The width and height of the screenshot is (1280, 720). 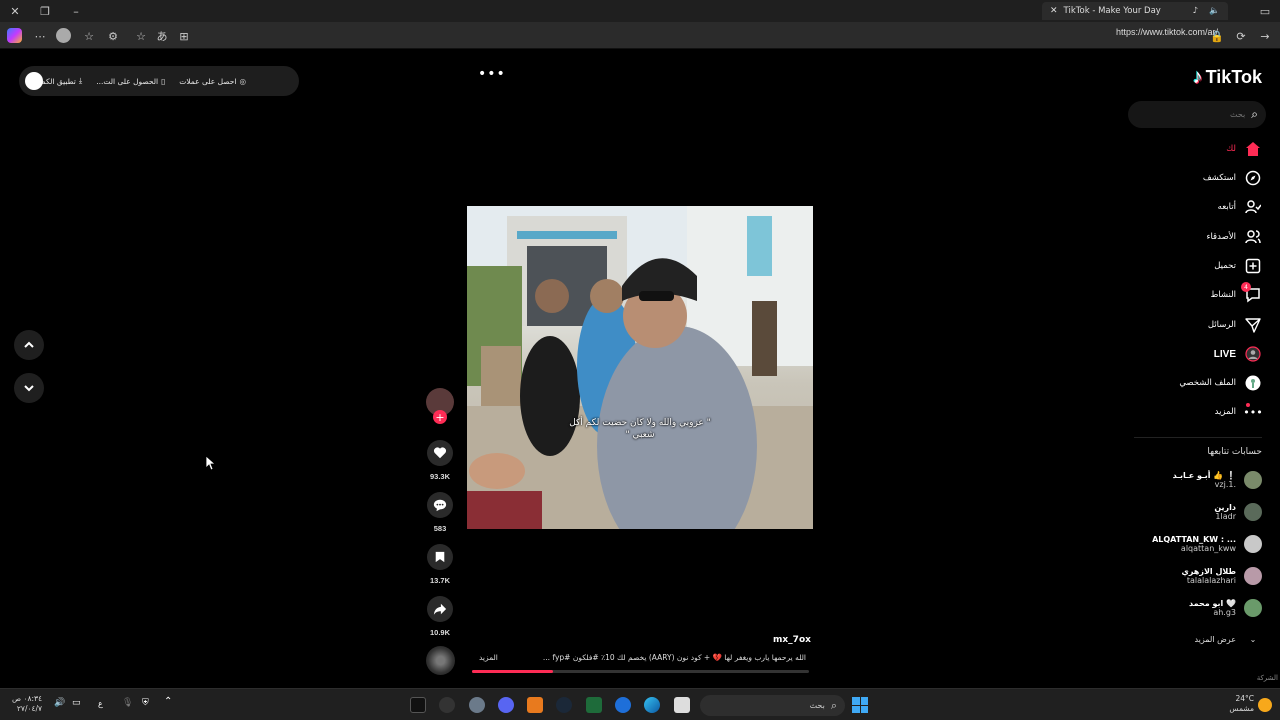 What do you see at coordinates (682, 705) in the screenshot?
I see `file-explorer-icon` at bounding box center [682, 705].